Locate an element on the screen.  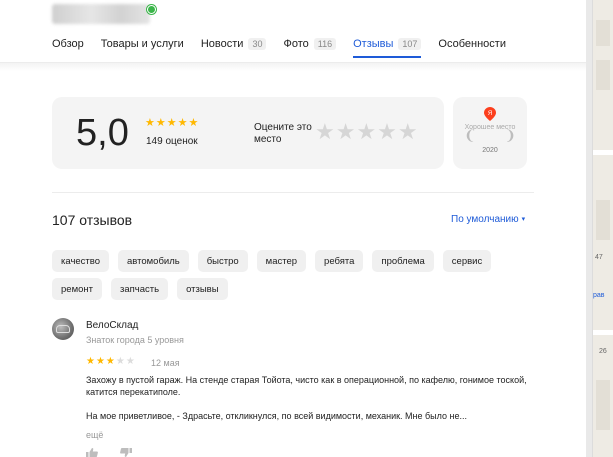
map-label: рав is located at coordinates (599, 295).